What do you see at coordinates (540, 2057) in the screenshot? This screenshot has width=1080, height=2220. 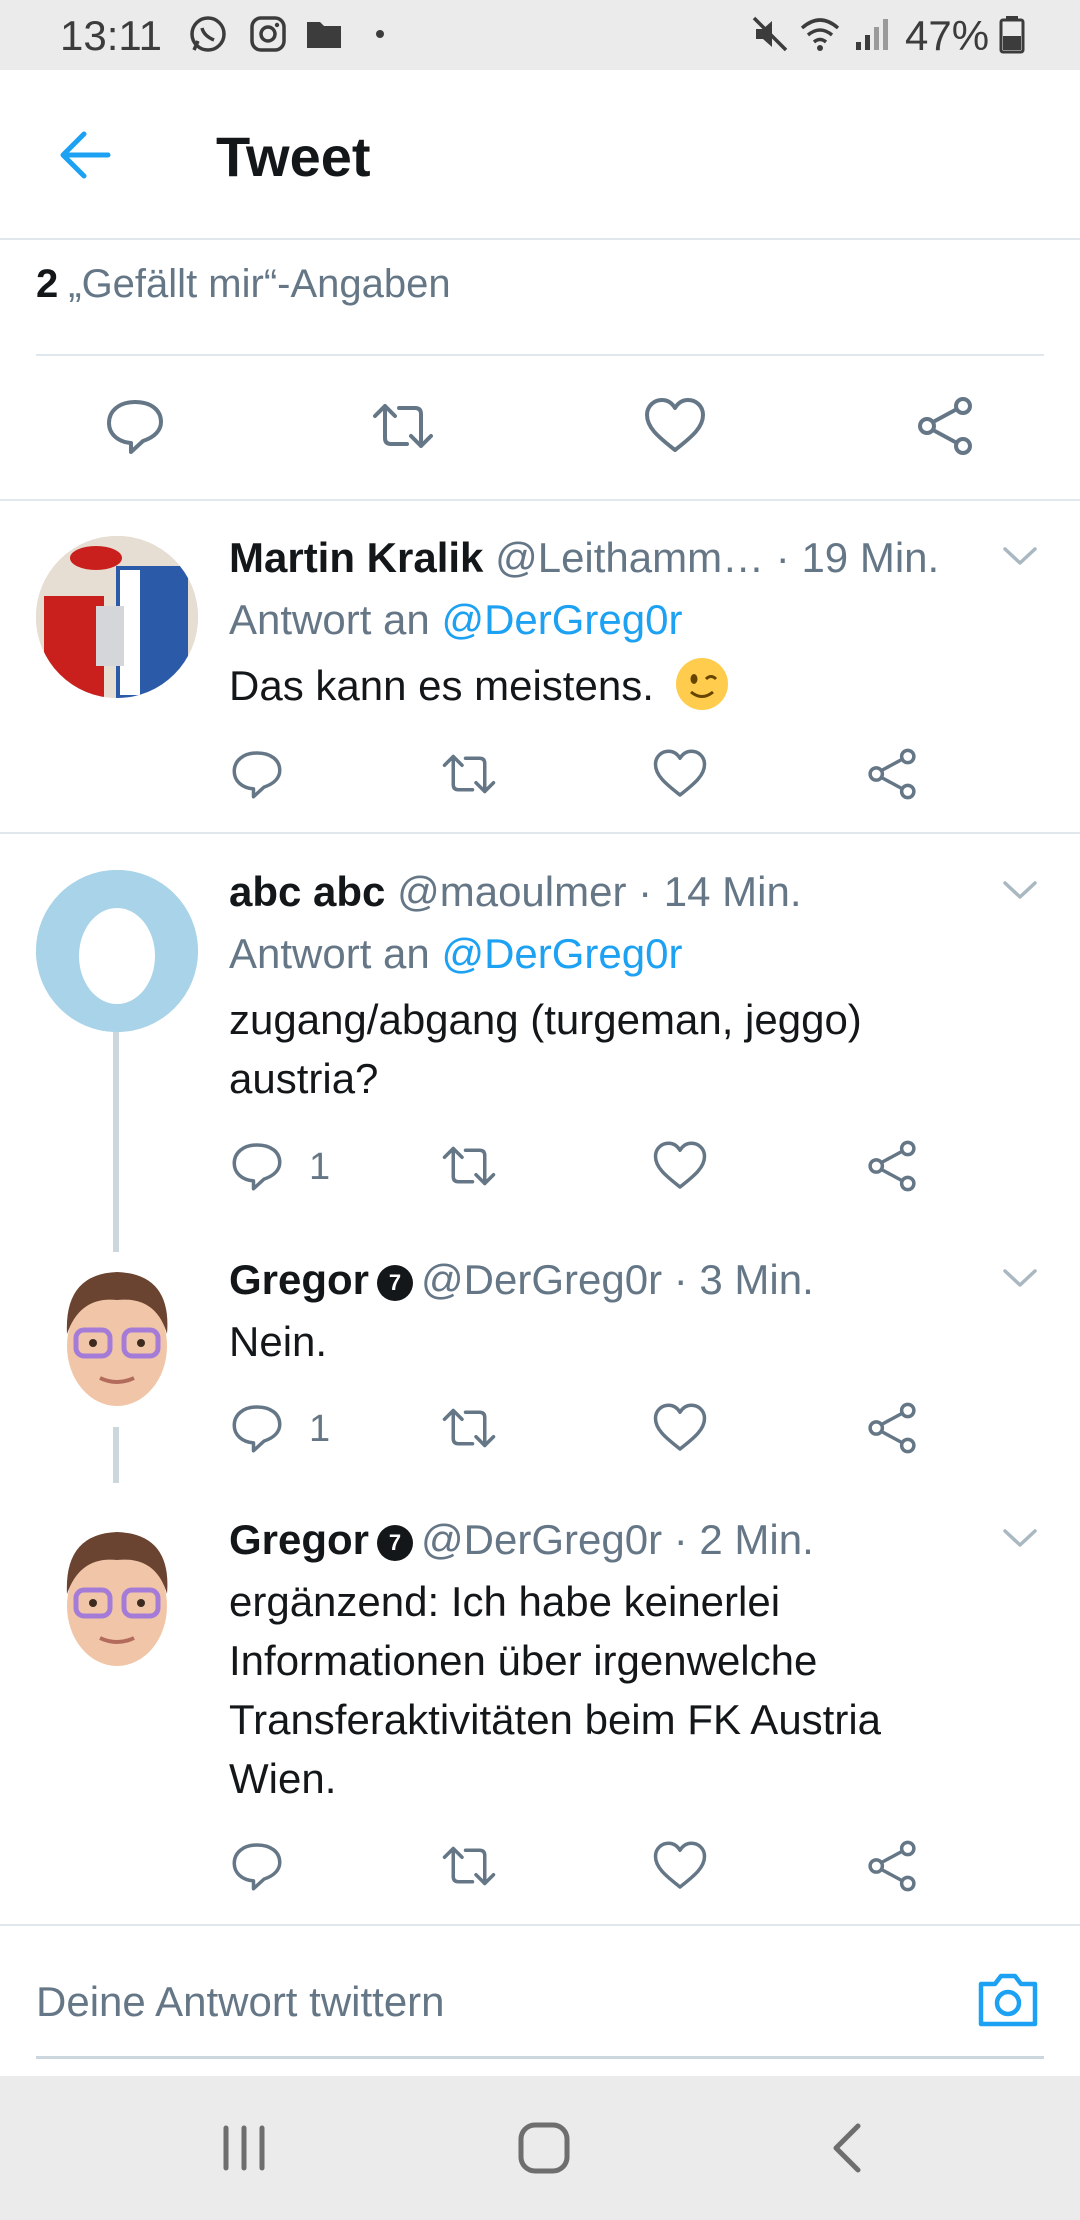 I see `reply-input-underline` at bounding box center [540, 2057].